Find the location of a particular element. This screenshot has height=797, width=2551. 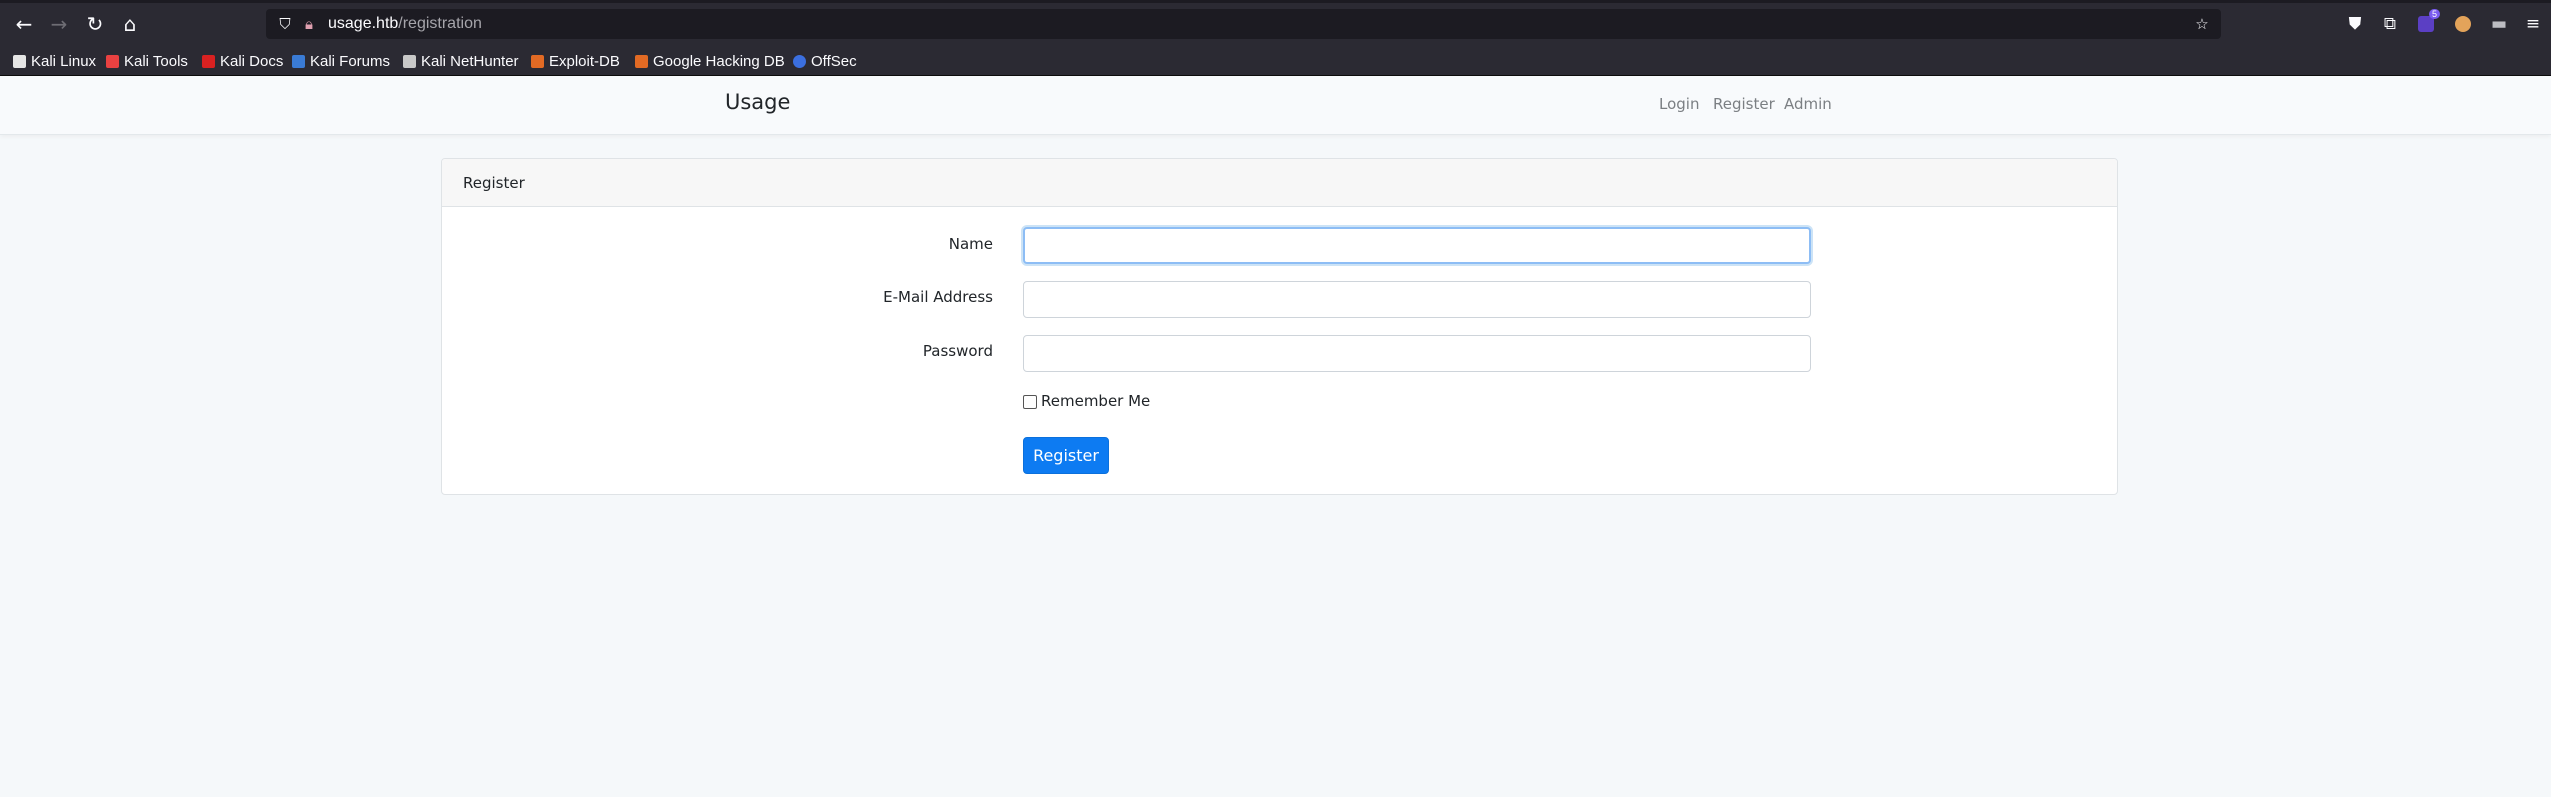

bookmark-offsec: OffSec is located at coordinates (825, 61).